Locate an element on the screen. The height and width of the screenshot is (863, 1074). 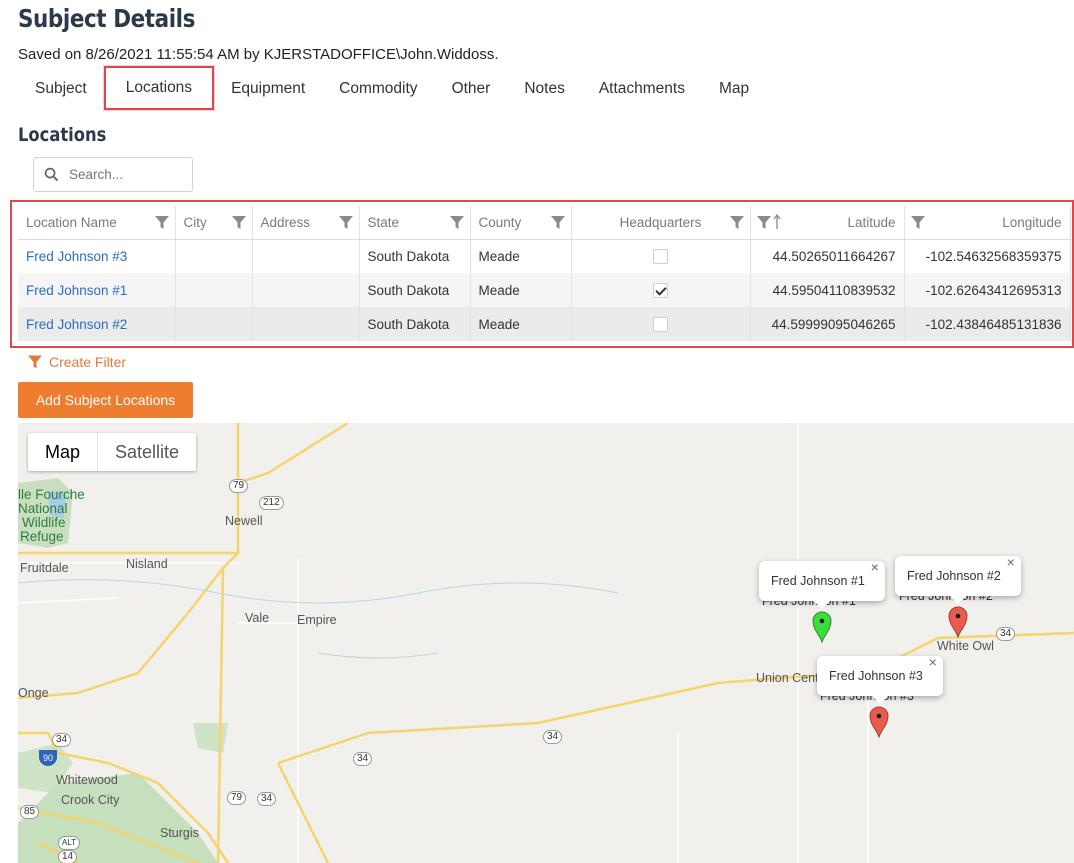
place-label: Nisland is located at coordinates (147, 564).